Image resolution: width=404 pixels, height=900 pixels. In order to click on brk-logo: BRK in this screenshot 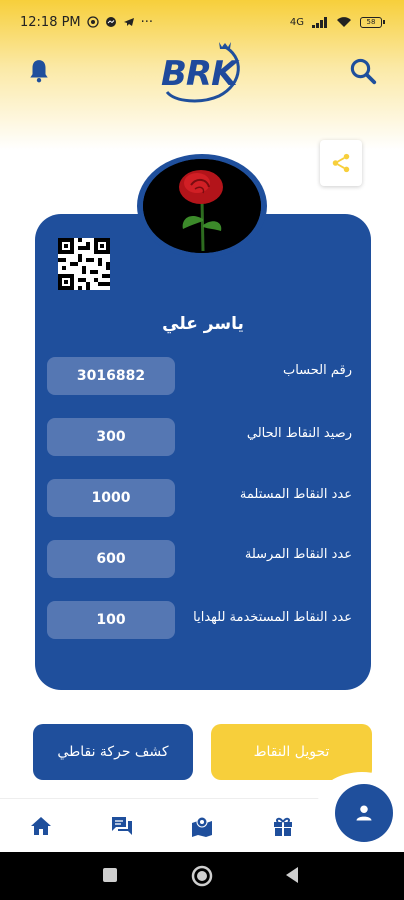, I will do `click(202, 73)`.